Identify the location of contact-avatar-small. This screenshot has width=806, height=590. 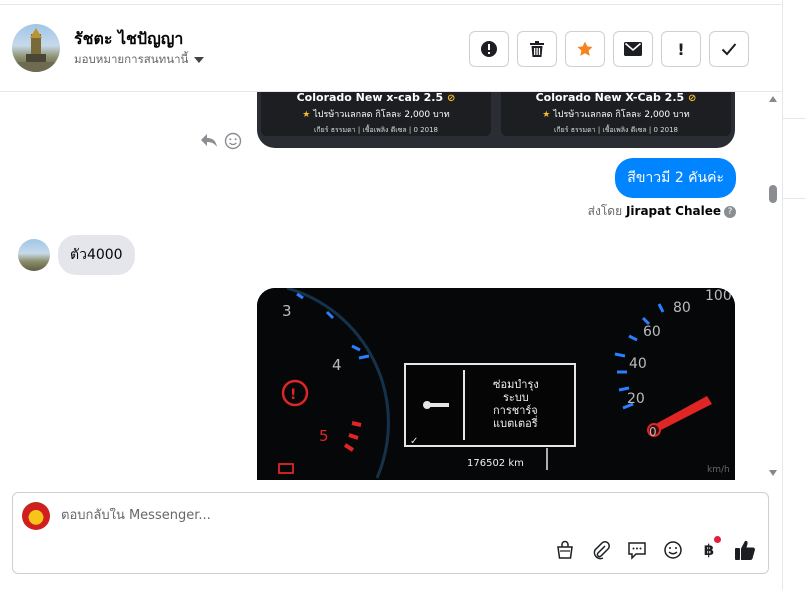
(34, 255).